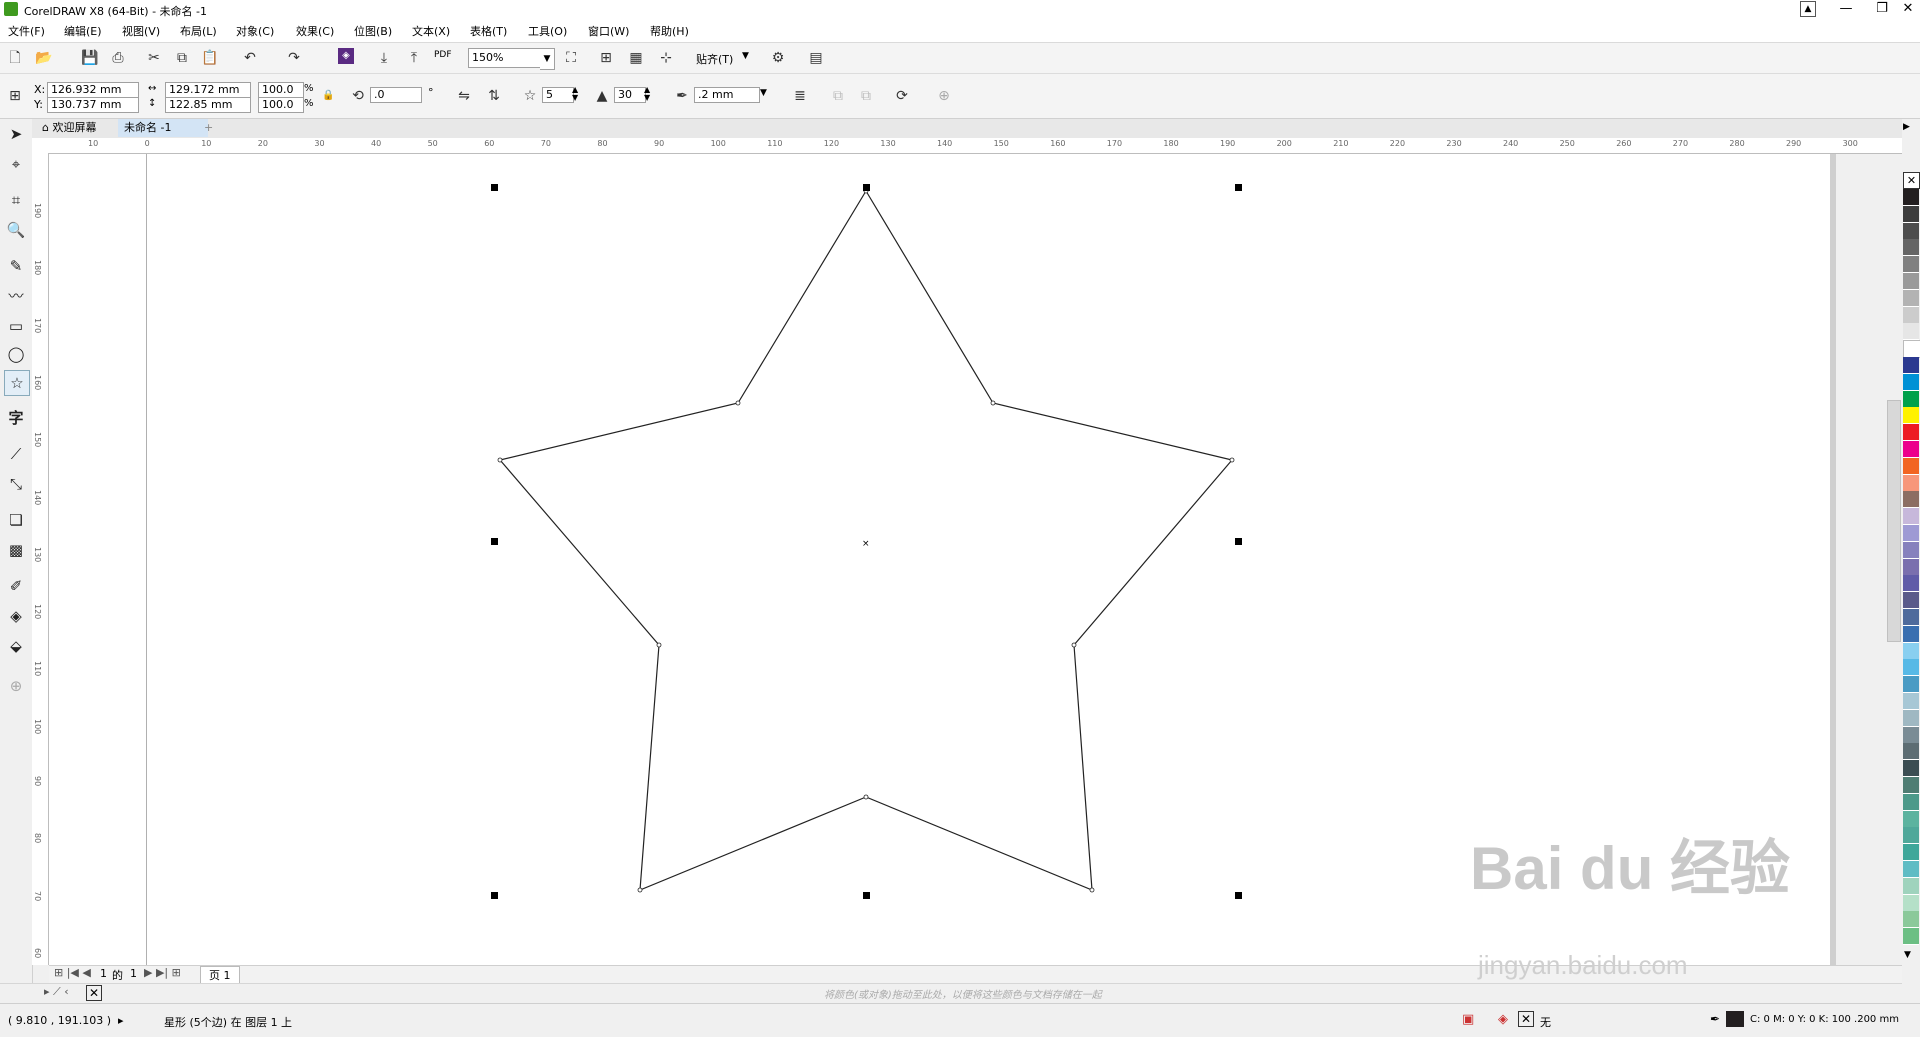 The image size is (1920, 1037). I want to click on status-arrow-icon: ▸, so click(121, 1020).